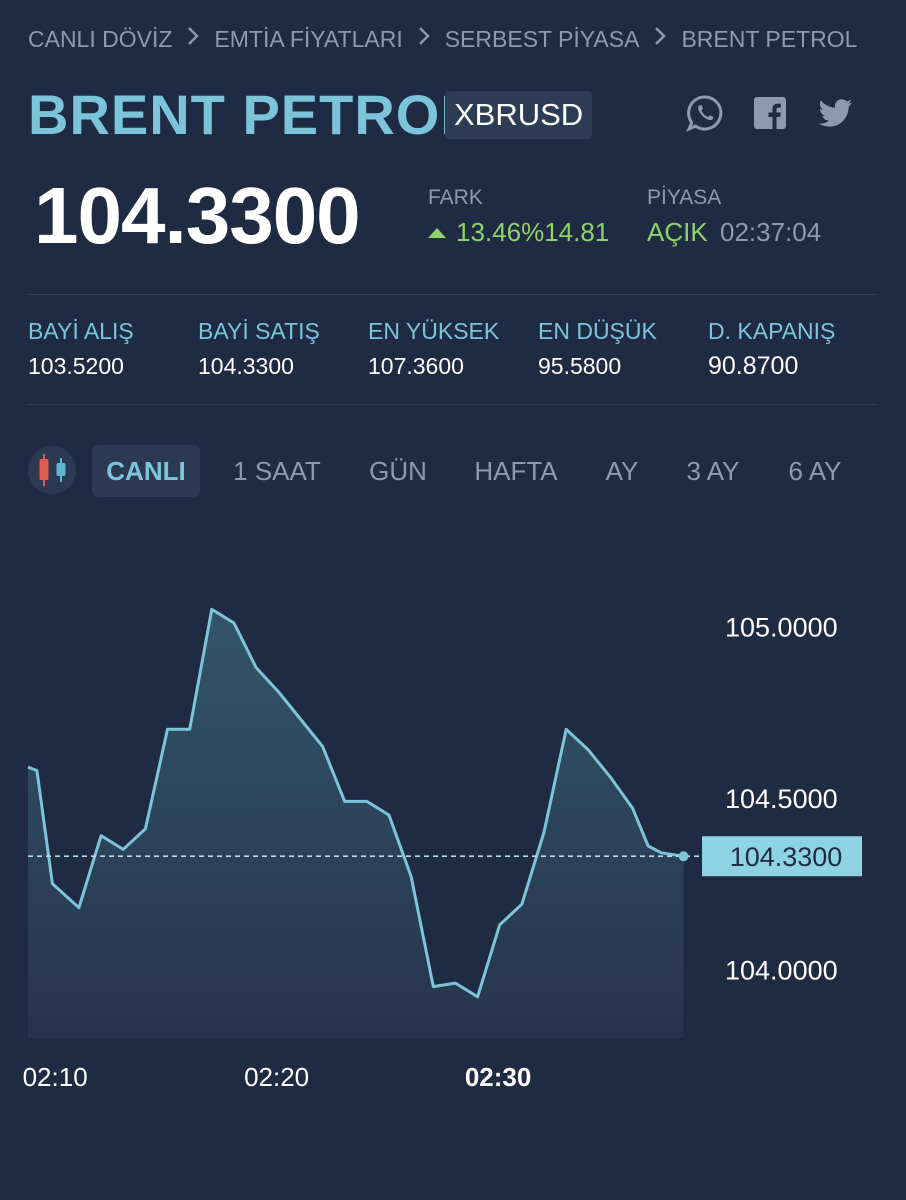 This screenshot has width=906, height=1200. Describe the element at coordinates (516, 471) in the screenshot. I see `tab-hafta: HAFTA` at that location.